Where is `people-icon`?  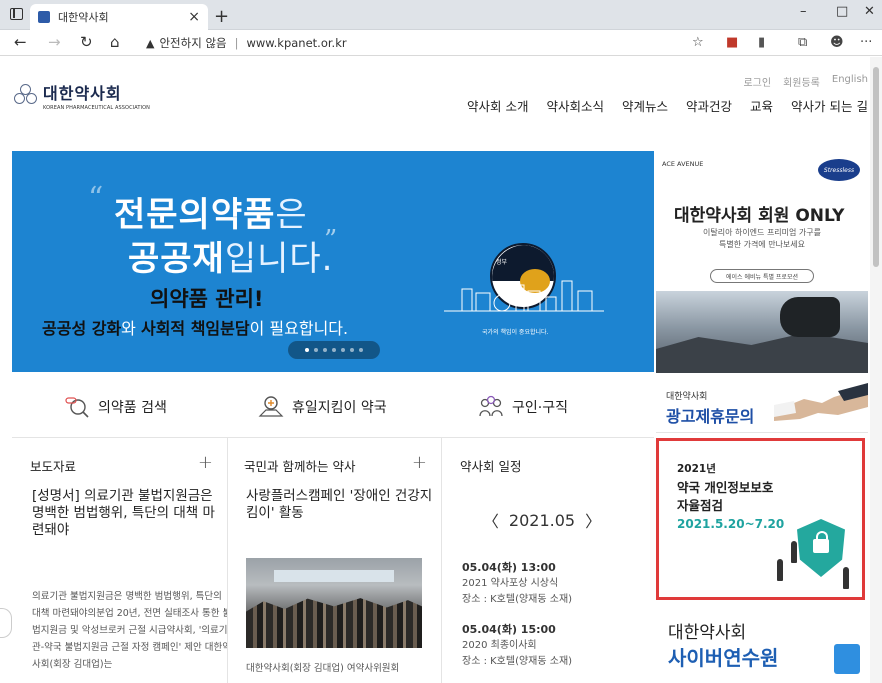 people-icon is located at coordinates (491, 406).